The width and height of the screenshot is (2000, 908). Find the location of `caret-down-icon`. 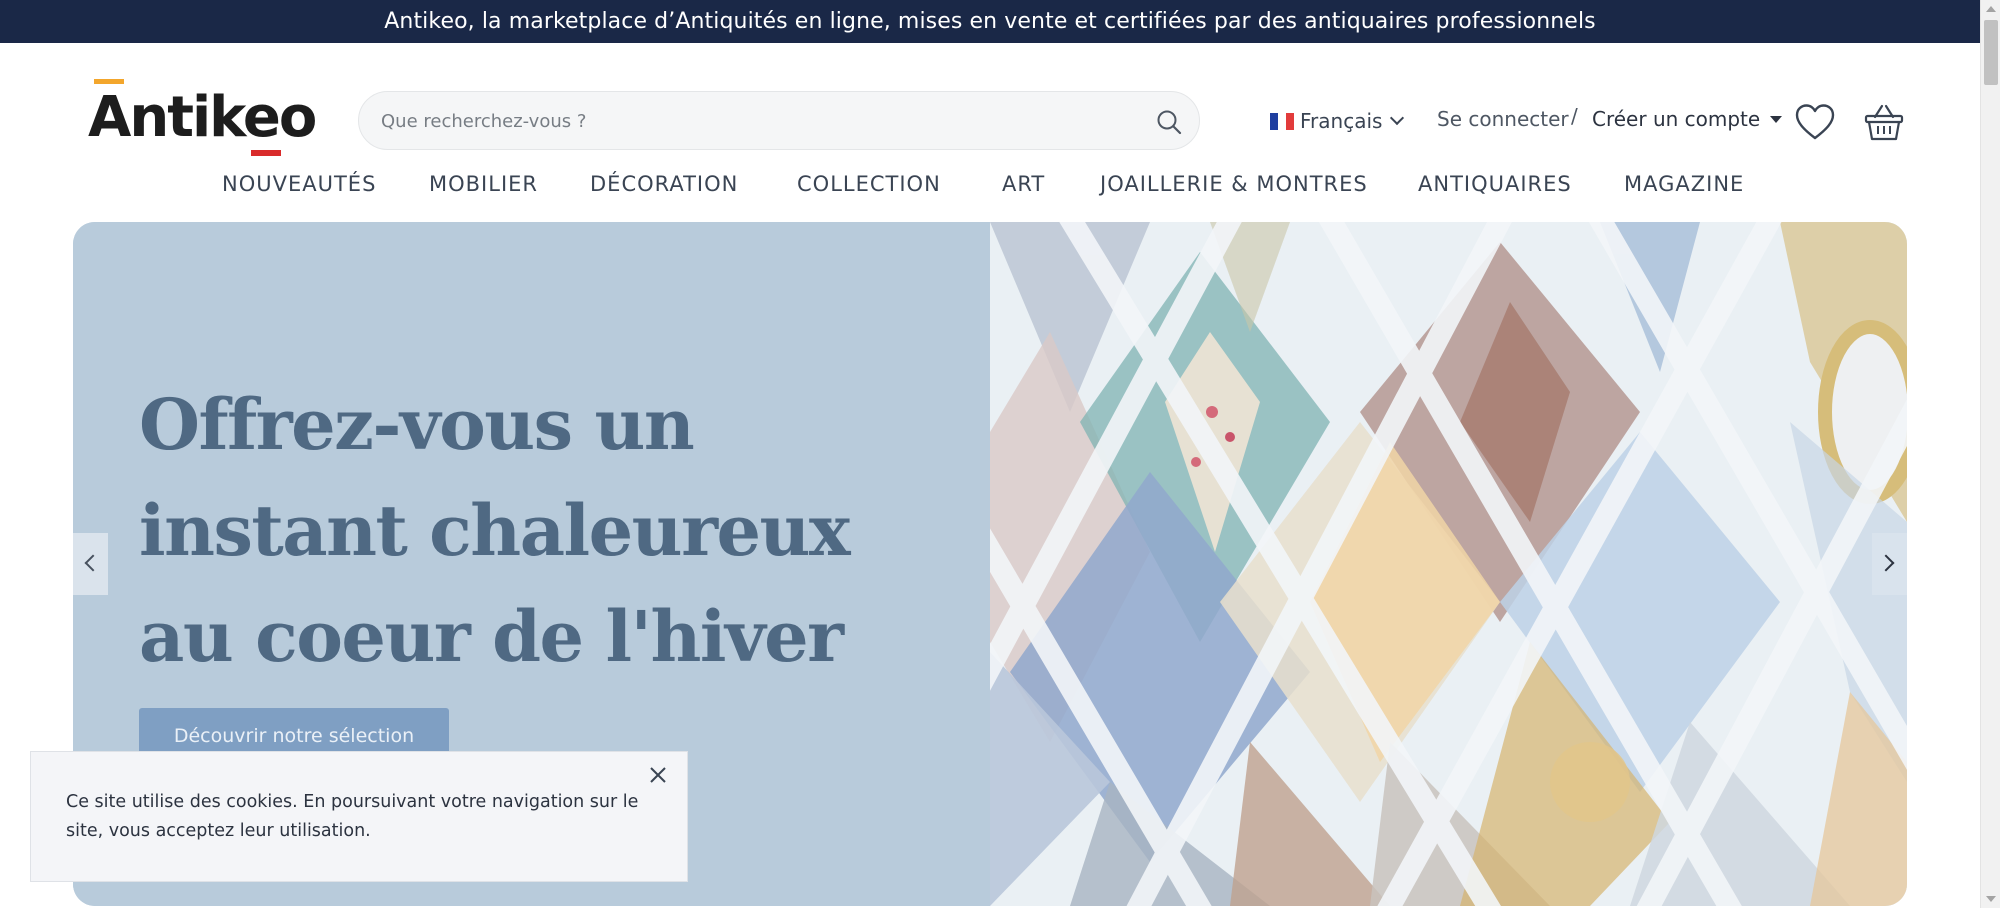

caret-down-icon is located at coordinates (1776, 119).